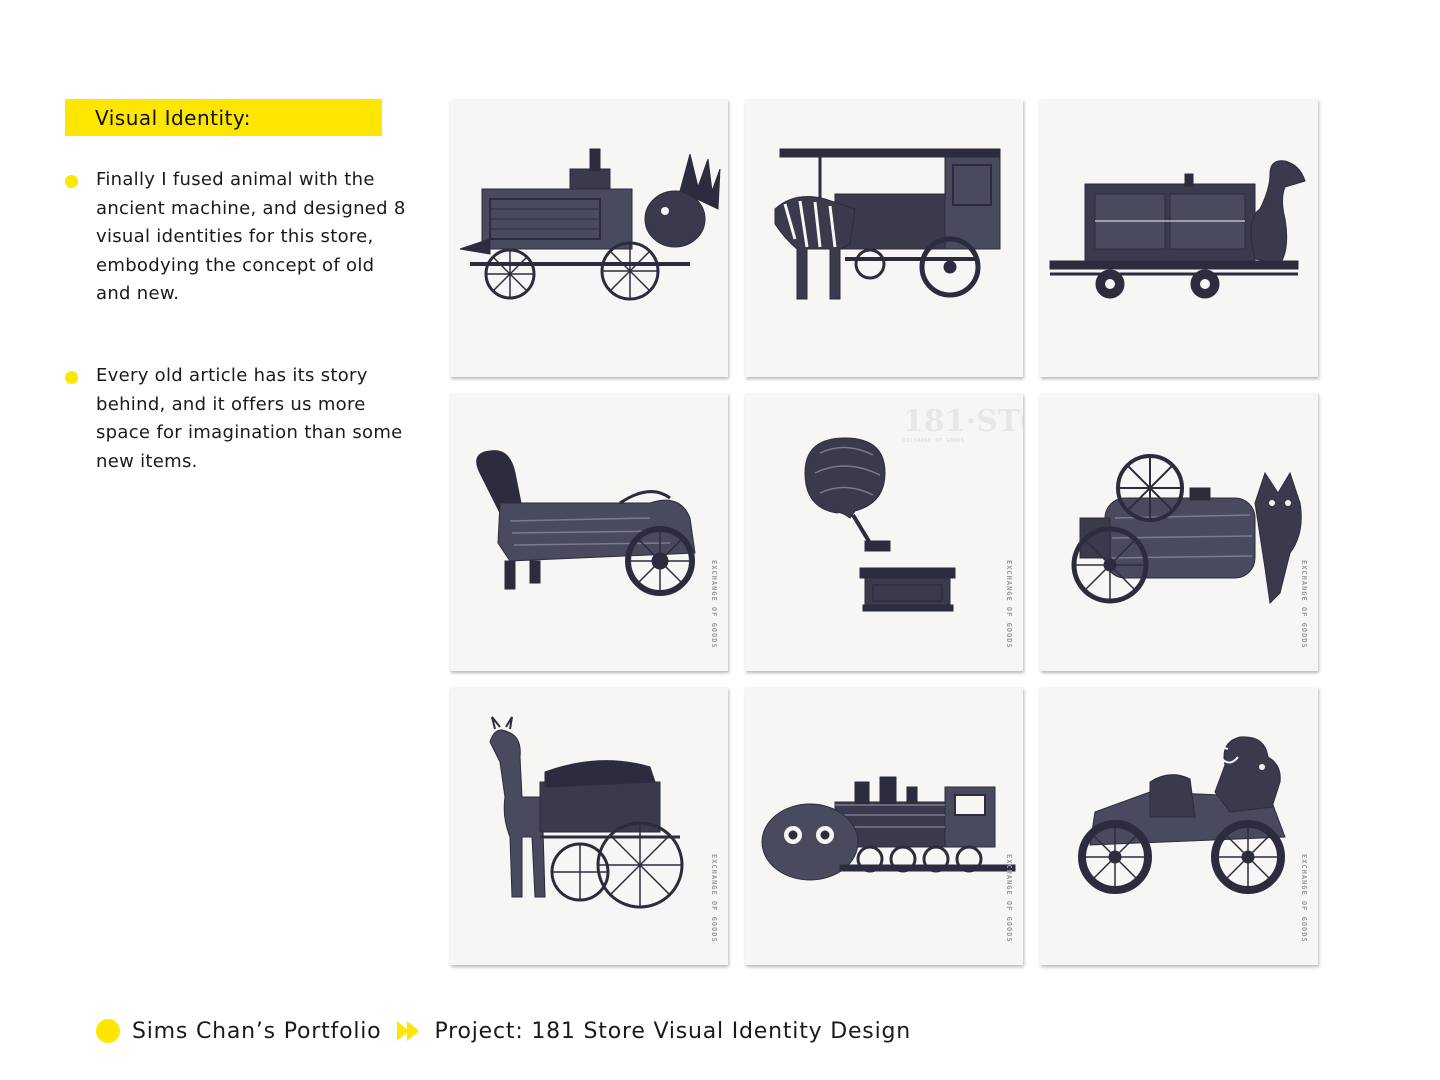  I want to click on rooster-wagon-illustration, so click(590, 224).